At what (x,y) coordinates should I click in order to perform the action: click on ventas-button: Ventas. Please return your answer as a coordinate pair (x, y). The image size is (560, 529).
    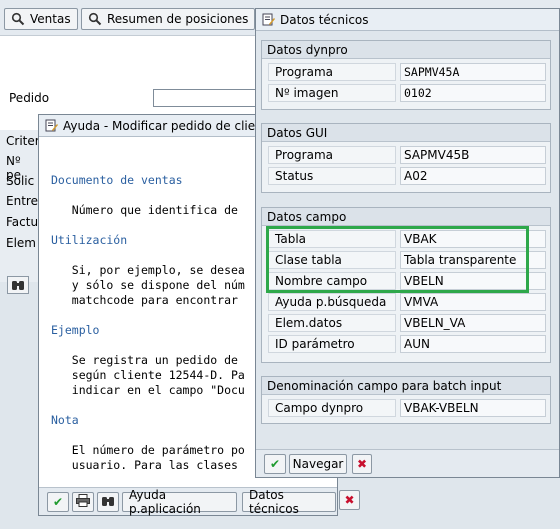
    Looking at the image, I should click on (41, 19).